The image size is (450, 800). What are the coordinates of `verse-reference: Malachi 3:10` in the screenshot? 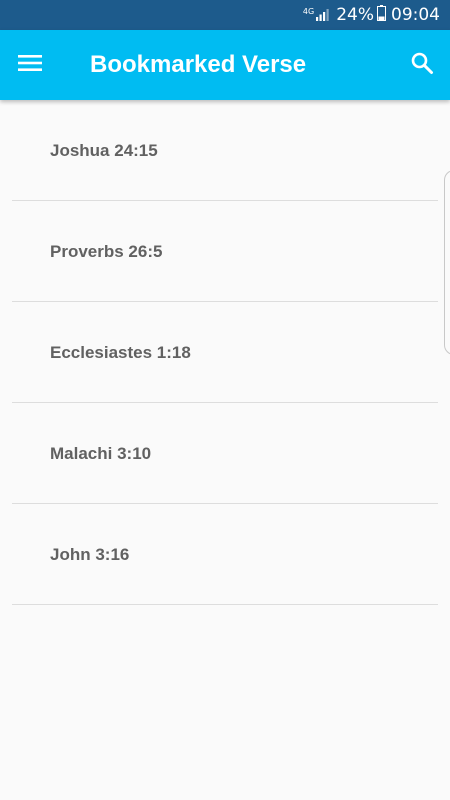 It's located at (101, 453).